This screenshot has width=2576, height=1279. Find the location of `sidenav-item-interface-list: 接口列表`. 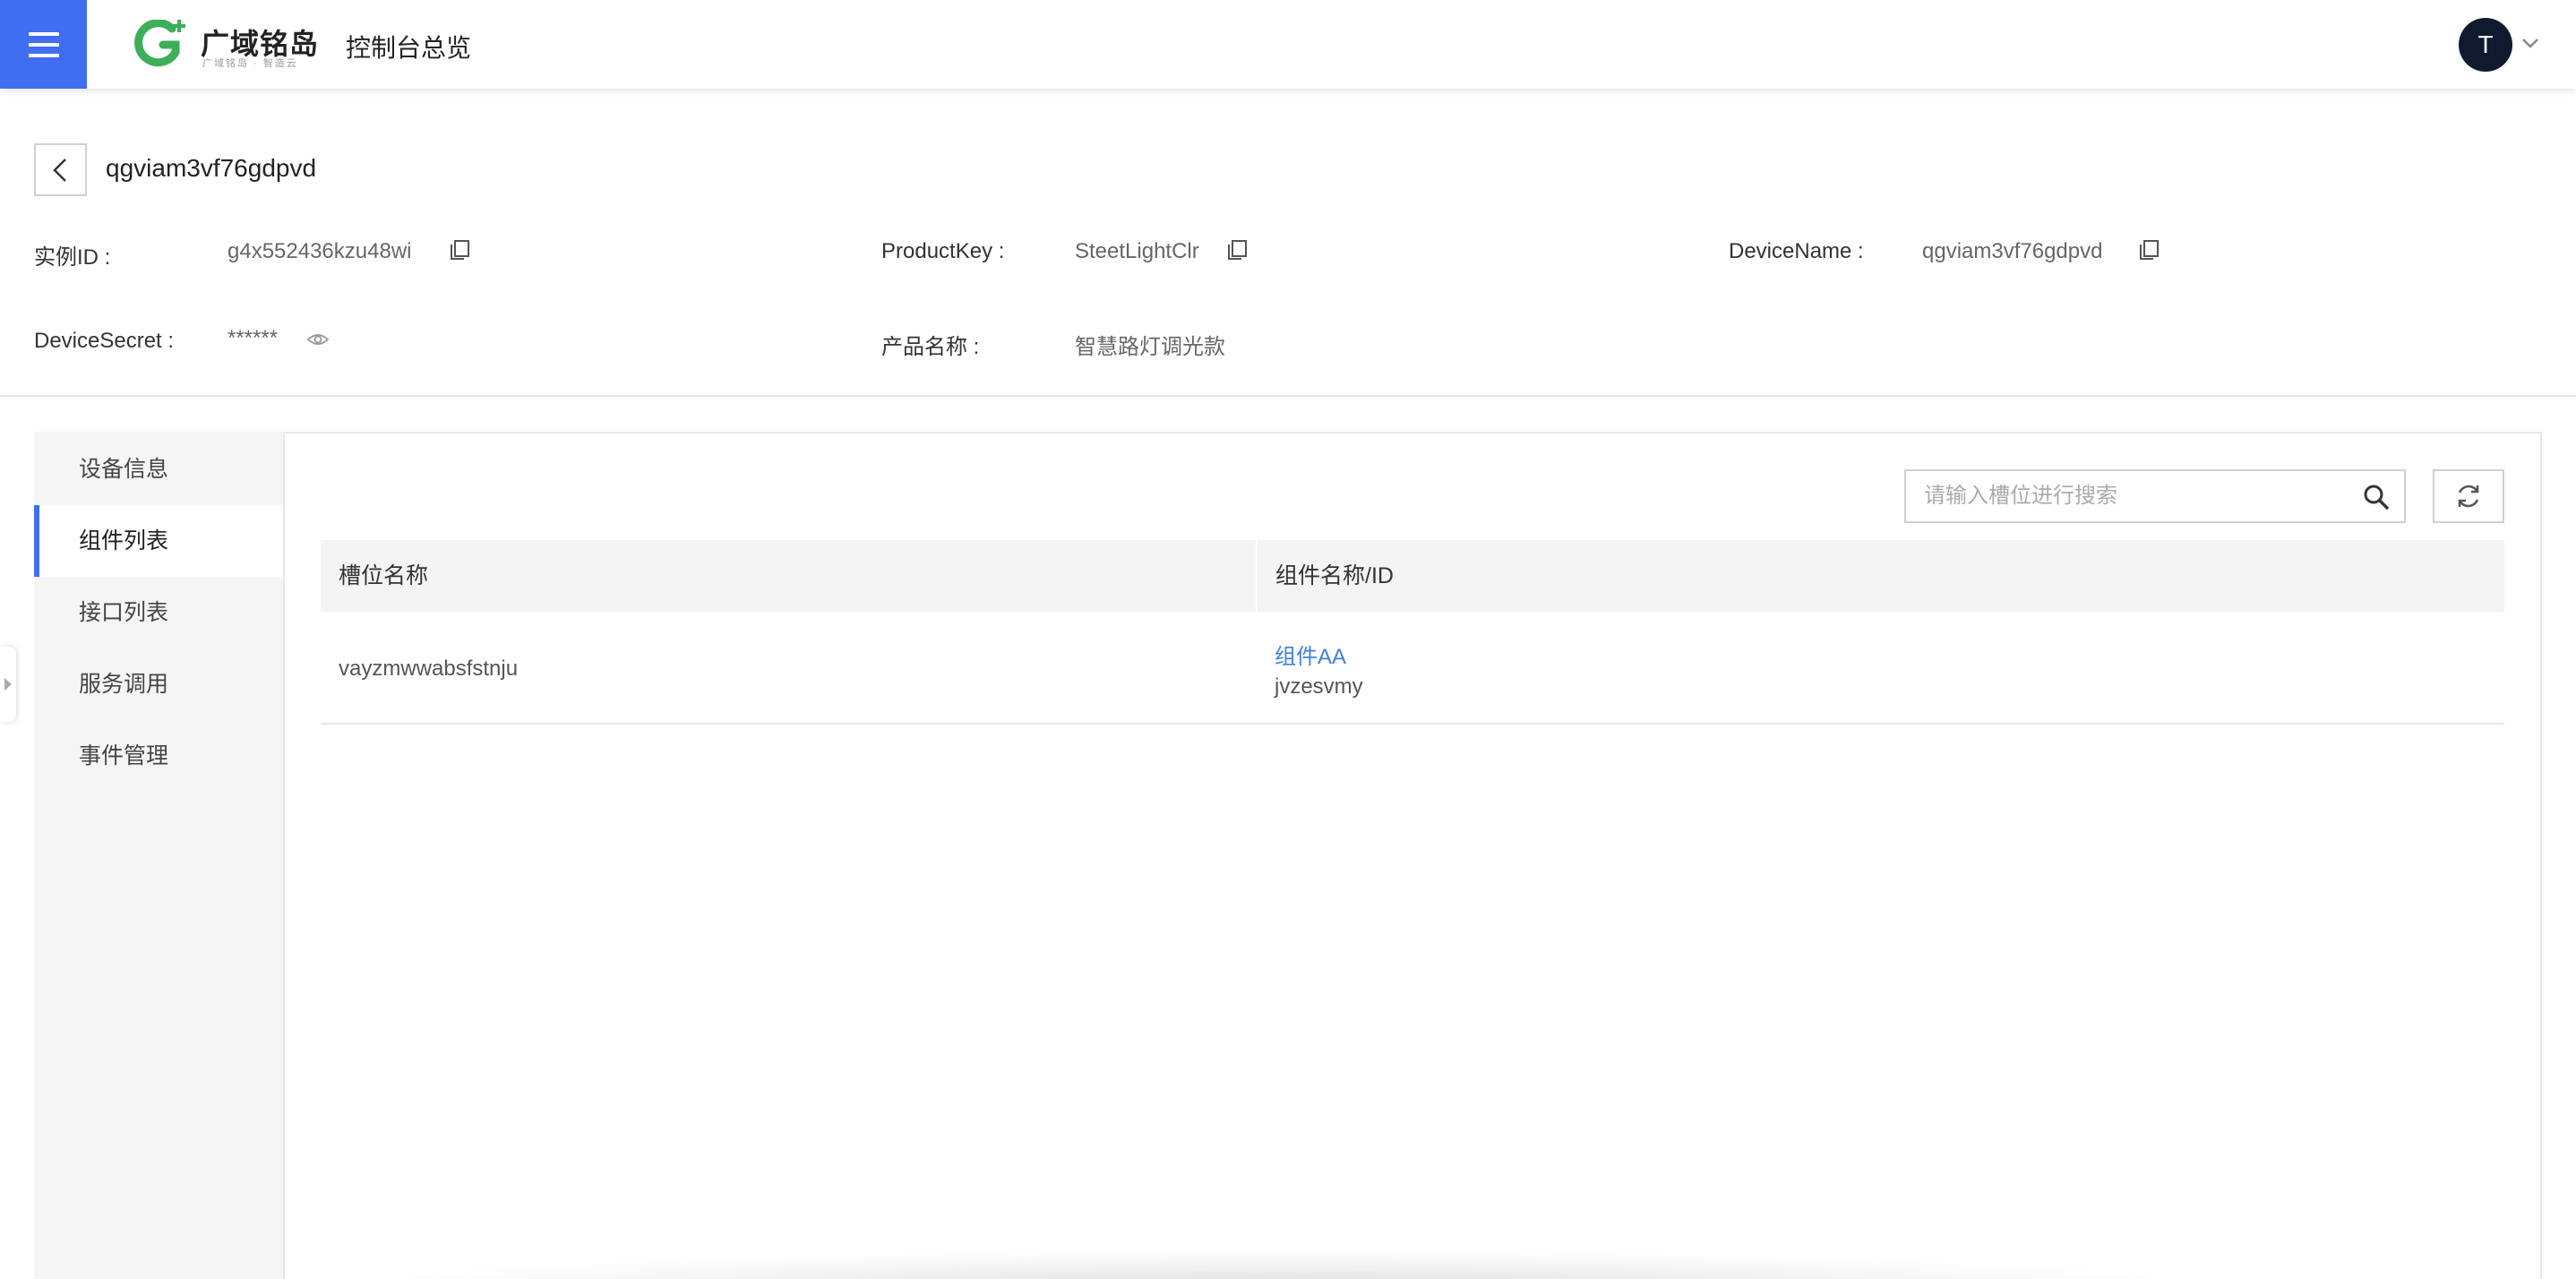

sidenav-item-interface-list: 接口列表 is located at coordinates (158, 613).